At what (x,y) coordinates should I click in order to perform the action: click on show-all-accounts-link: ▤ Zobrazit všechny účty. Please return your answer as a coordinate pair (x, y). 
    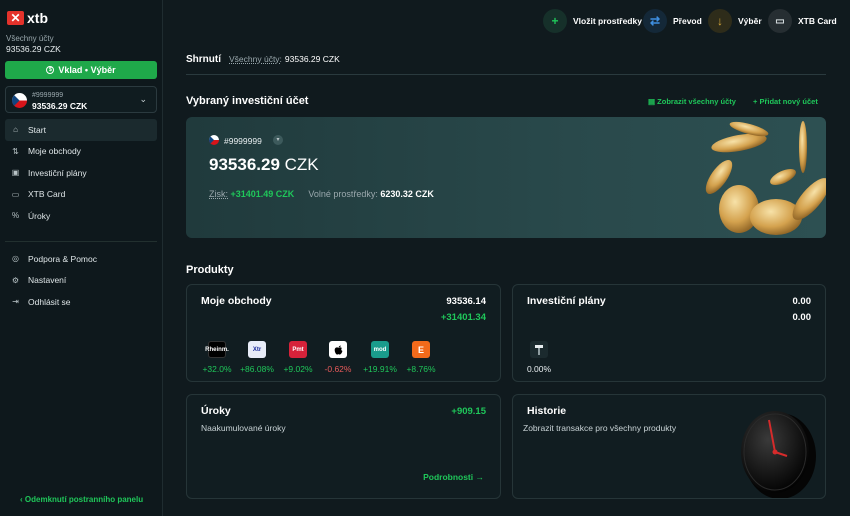
    Looking at the image, I should click on (692, 101).